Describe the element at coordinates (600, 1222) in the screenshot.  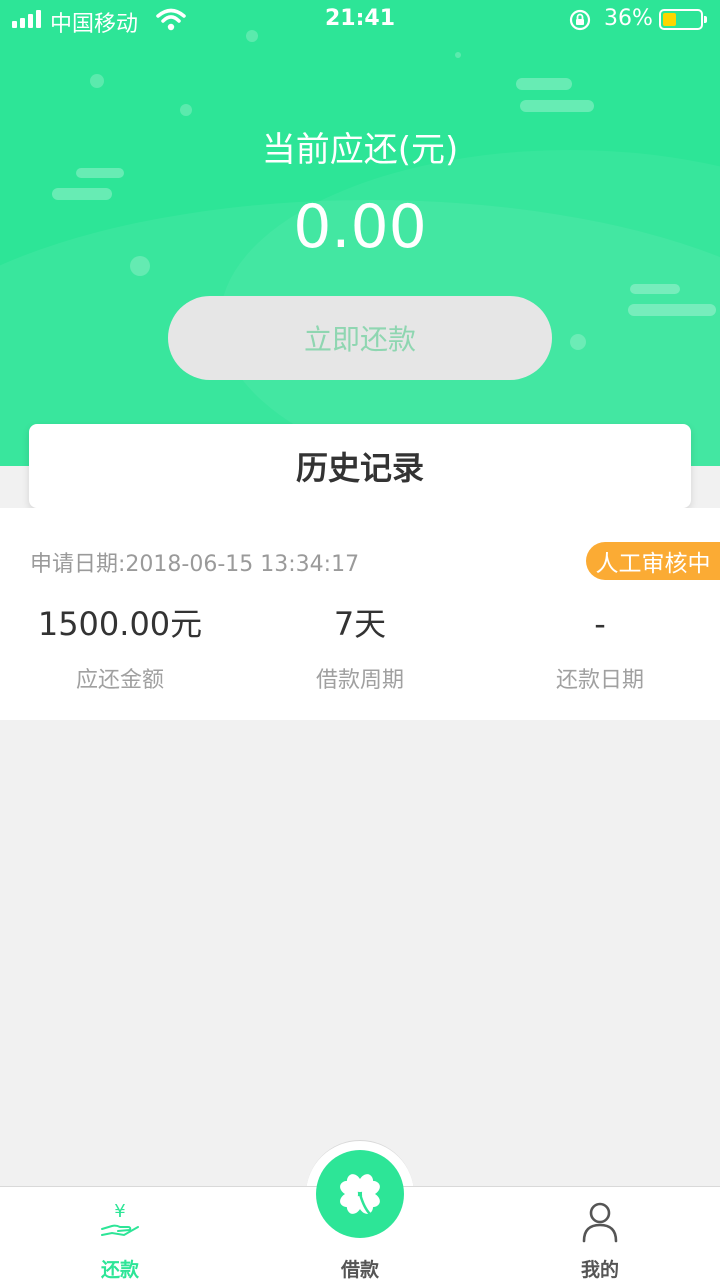
I see `profile-icon` at that location.